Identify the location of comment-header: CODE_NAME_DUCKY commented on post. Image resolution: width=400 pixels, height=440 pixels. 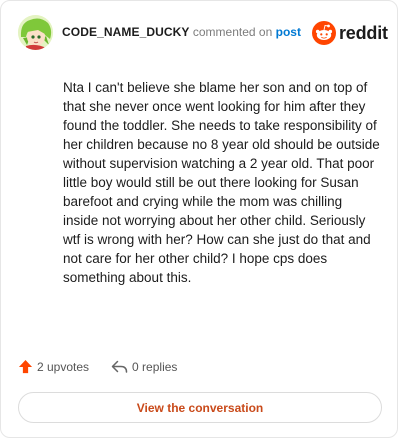
(181, 32).